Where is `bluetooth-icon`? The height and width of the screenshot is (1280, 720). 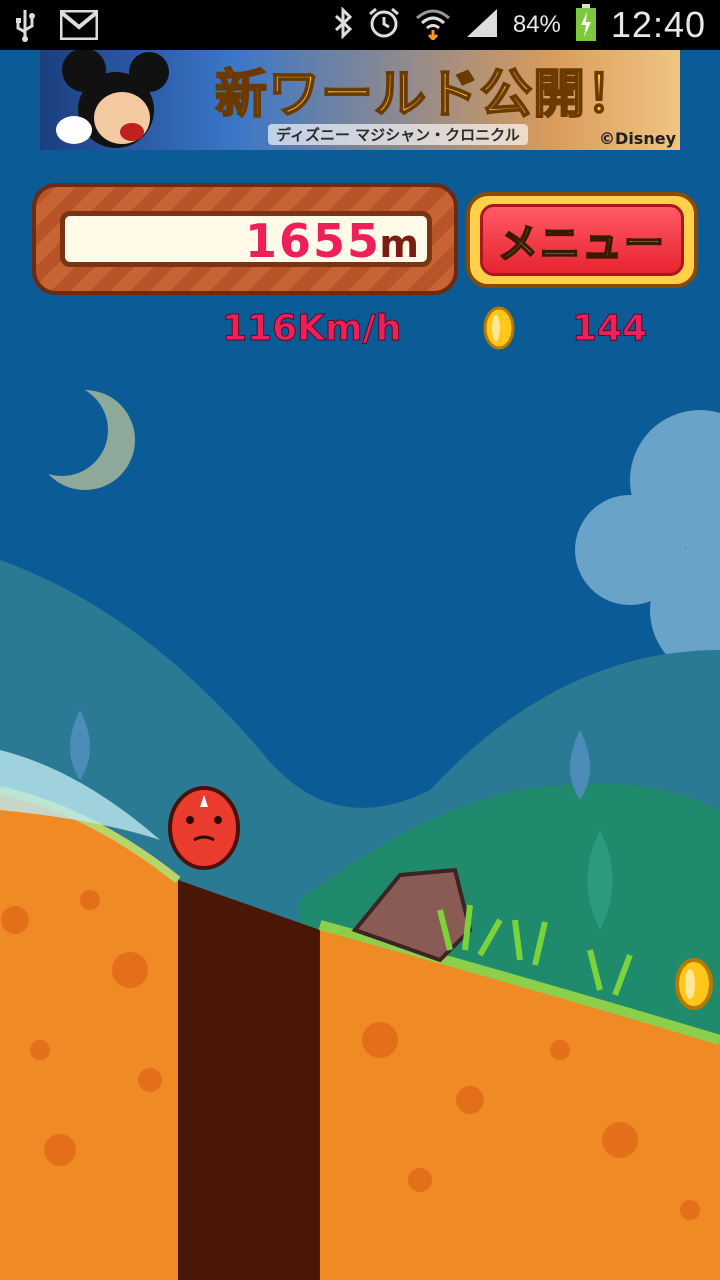
bluetooth-icon is located at coordinates (343, 24).